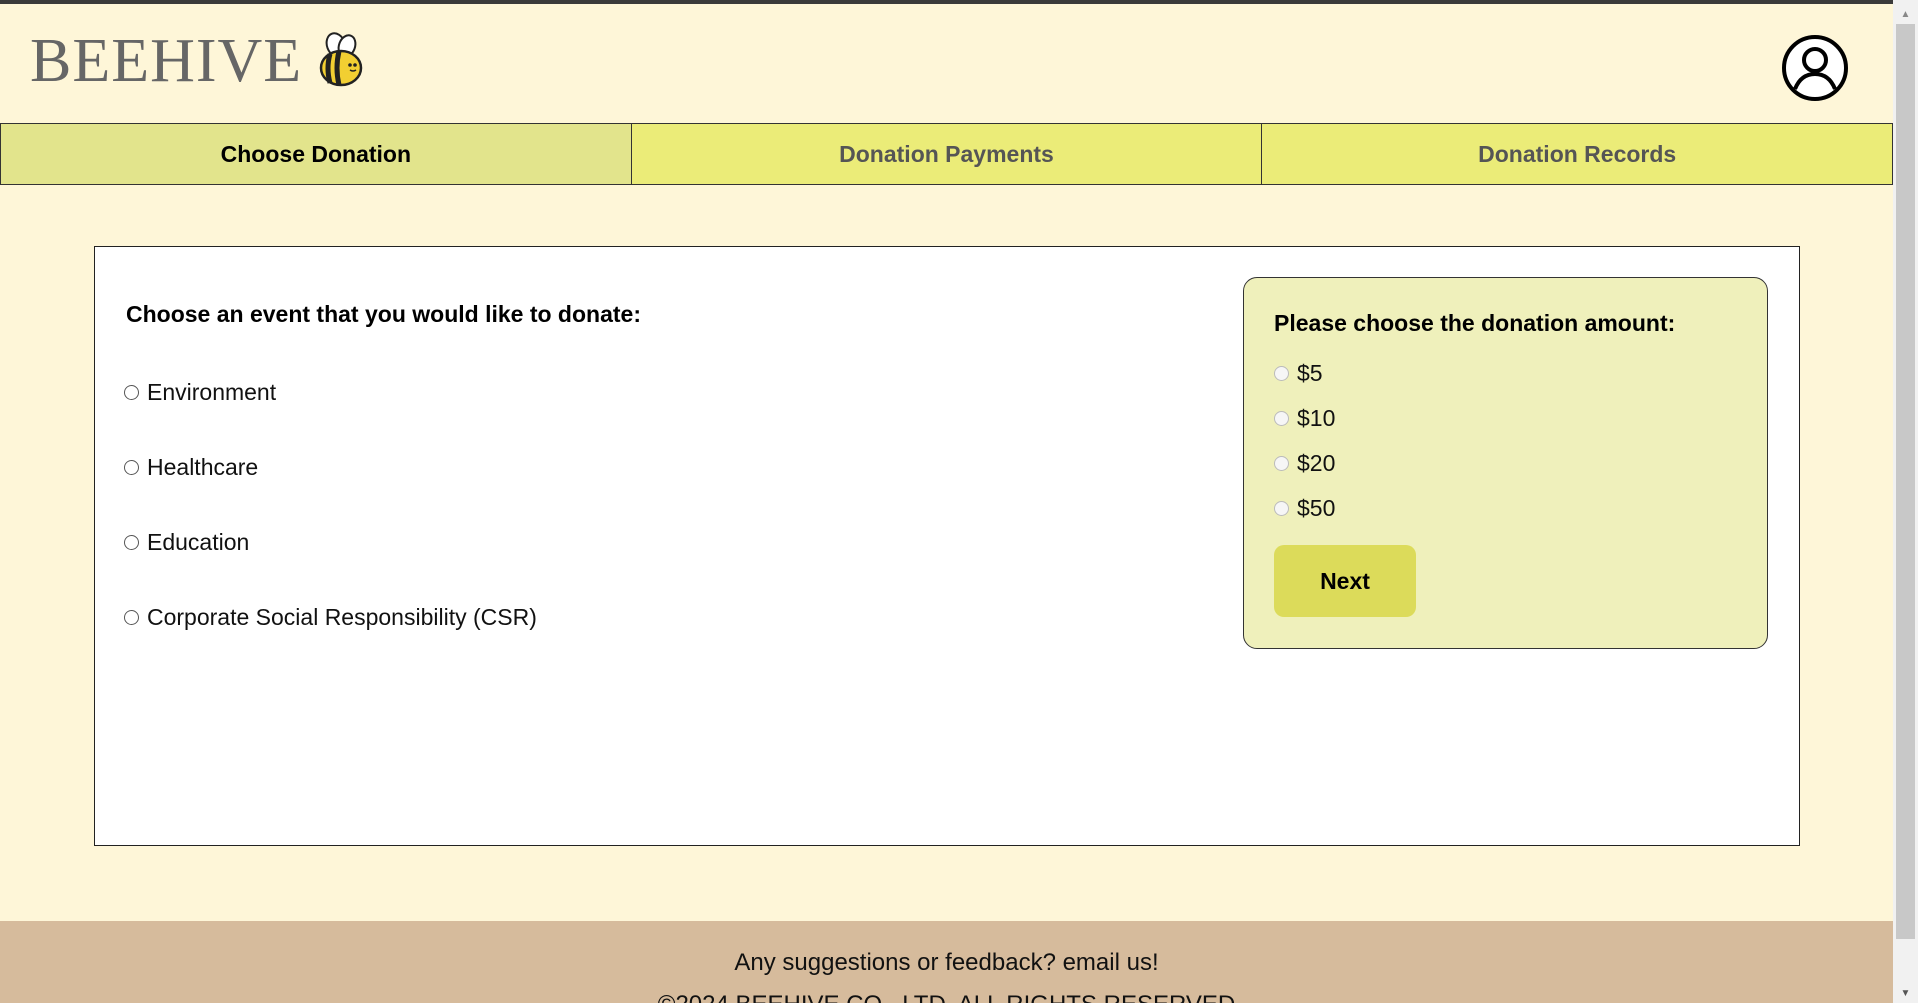 Image resolution: width=1918 pixels, height=1003 pixels. I want to click on event-option-environment: Environment, so click(200, 392).